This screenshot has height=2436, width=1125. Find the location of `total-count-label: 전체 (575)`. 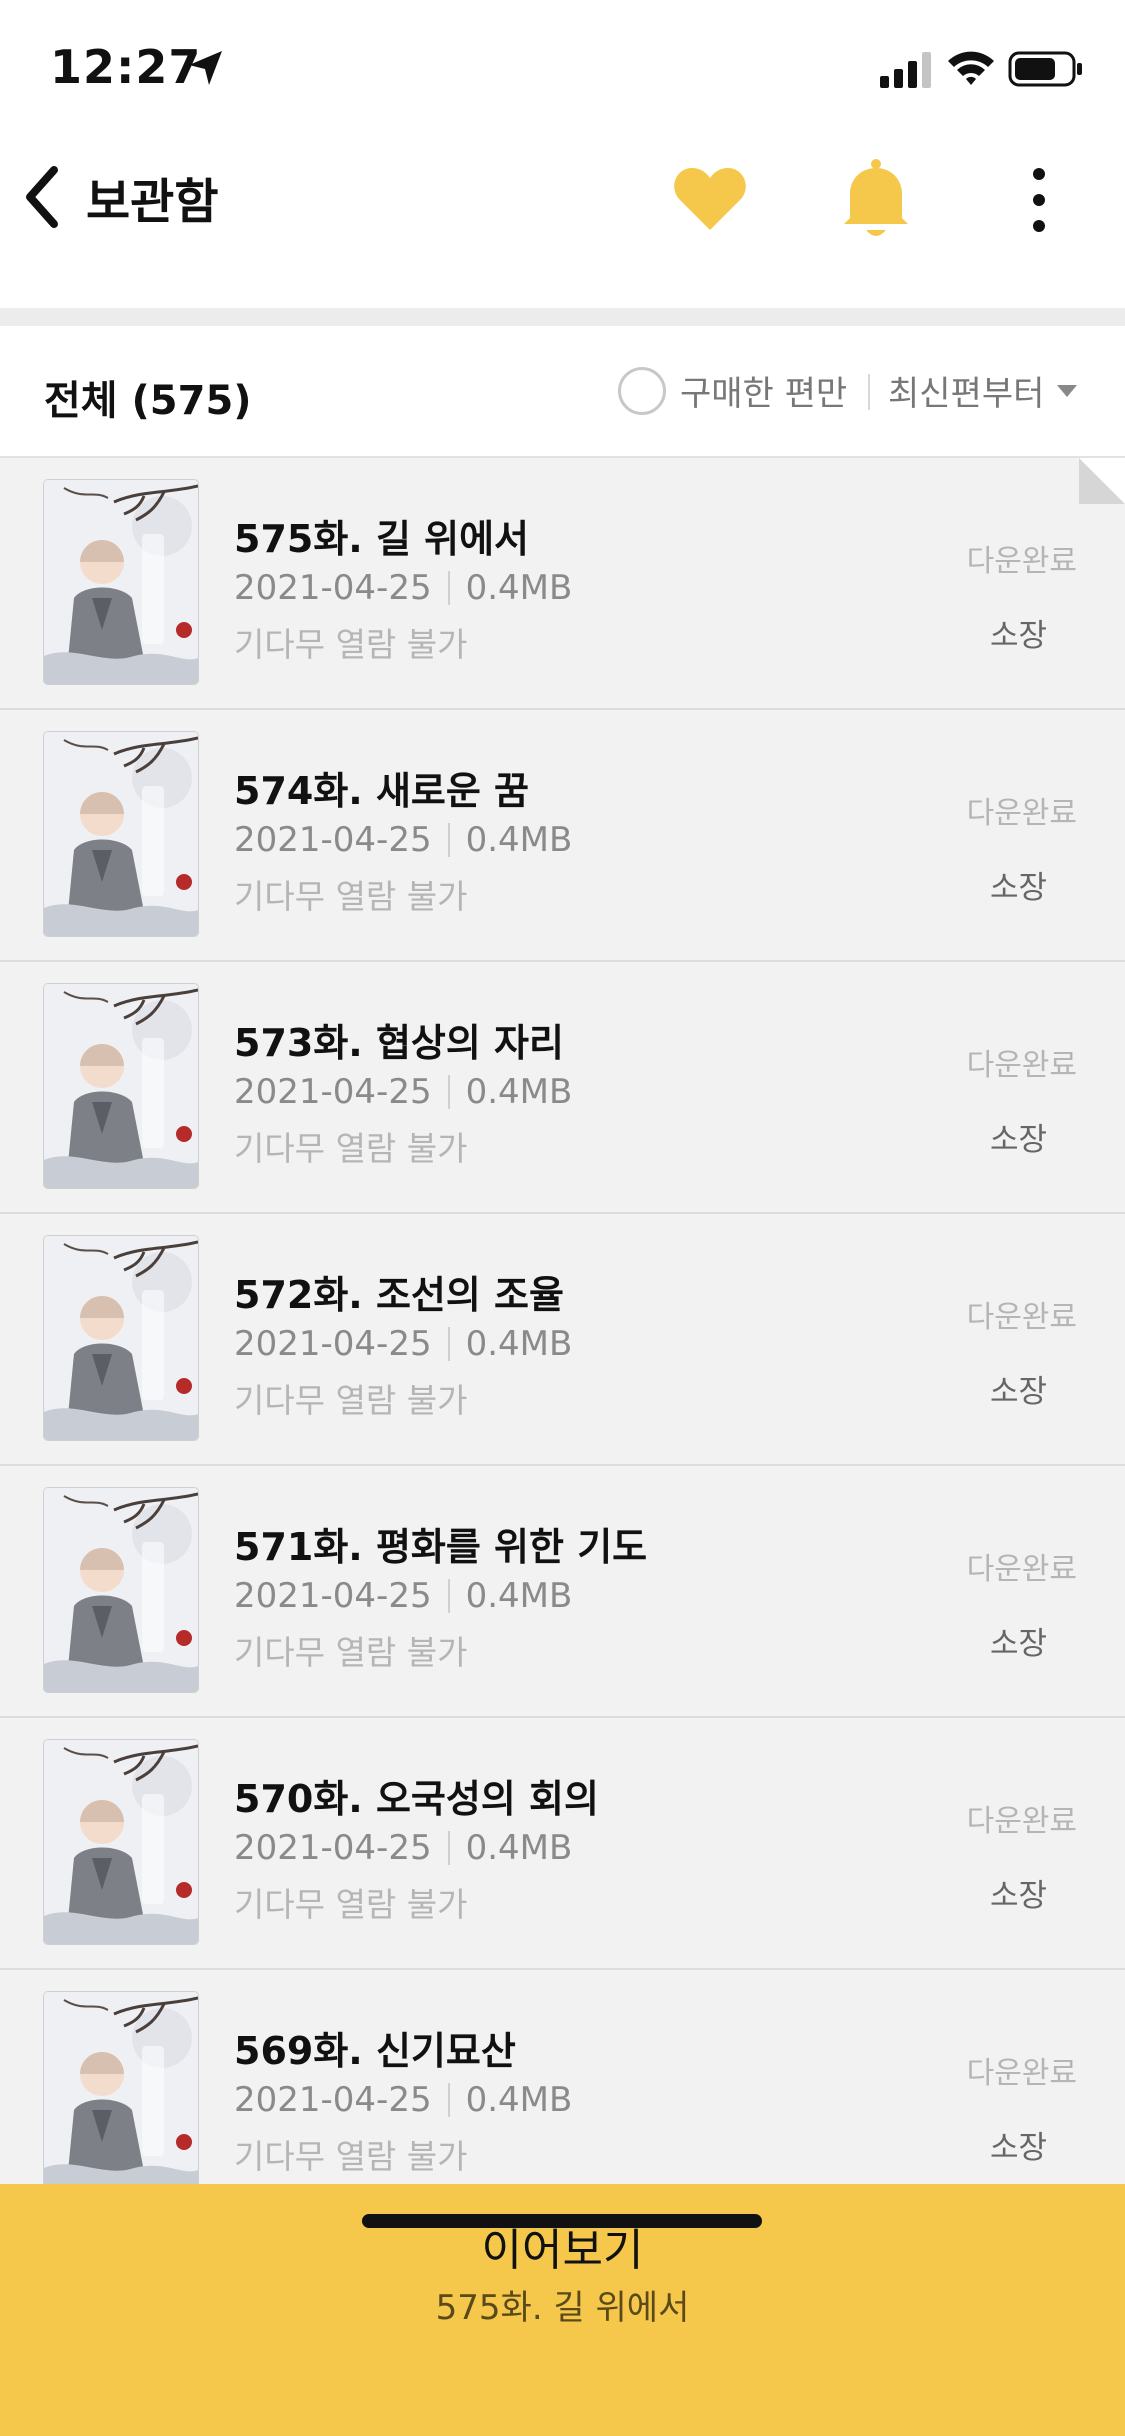

total-count-label: 전체 (575) is located at coordinates (148, 401).